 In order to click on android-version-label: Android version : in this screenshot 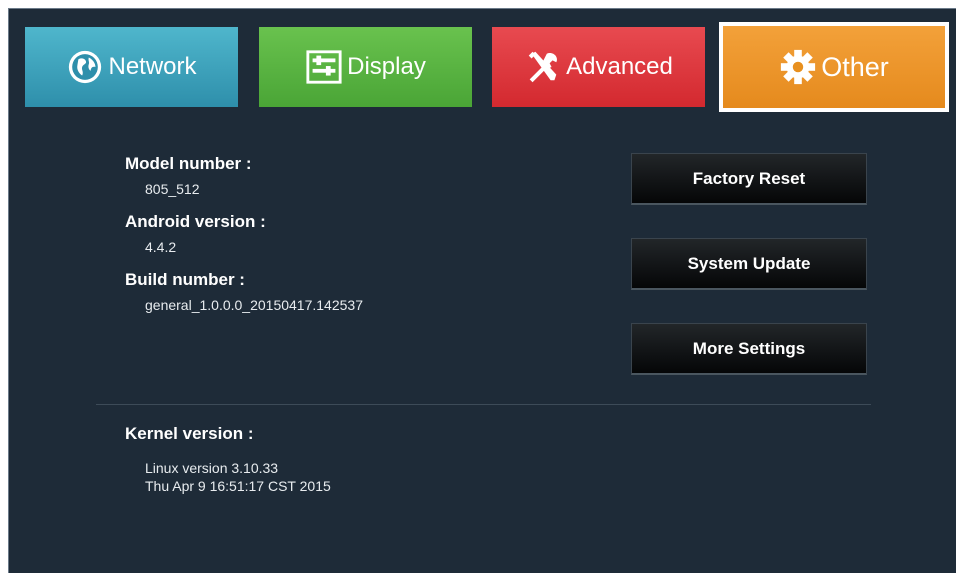, I will do `click(195, 221)`.